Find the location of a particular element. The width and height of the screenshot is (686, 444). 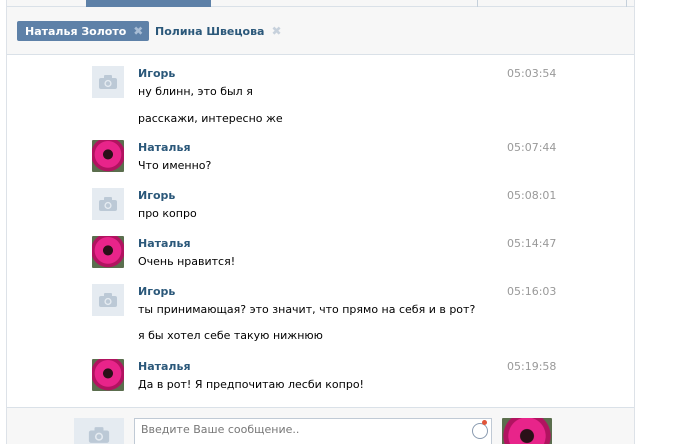

tab-natalya-zoloto: Наталья Золото ✖ is located at coordinates (83, 31).